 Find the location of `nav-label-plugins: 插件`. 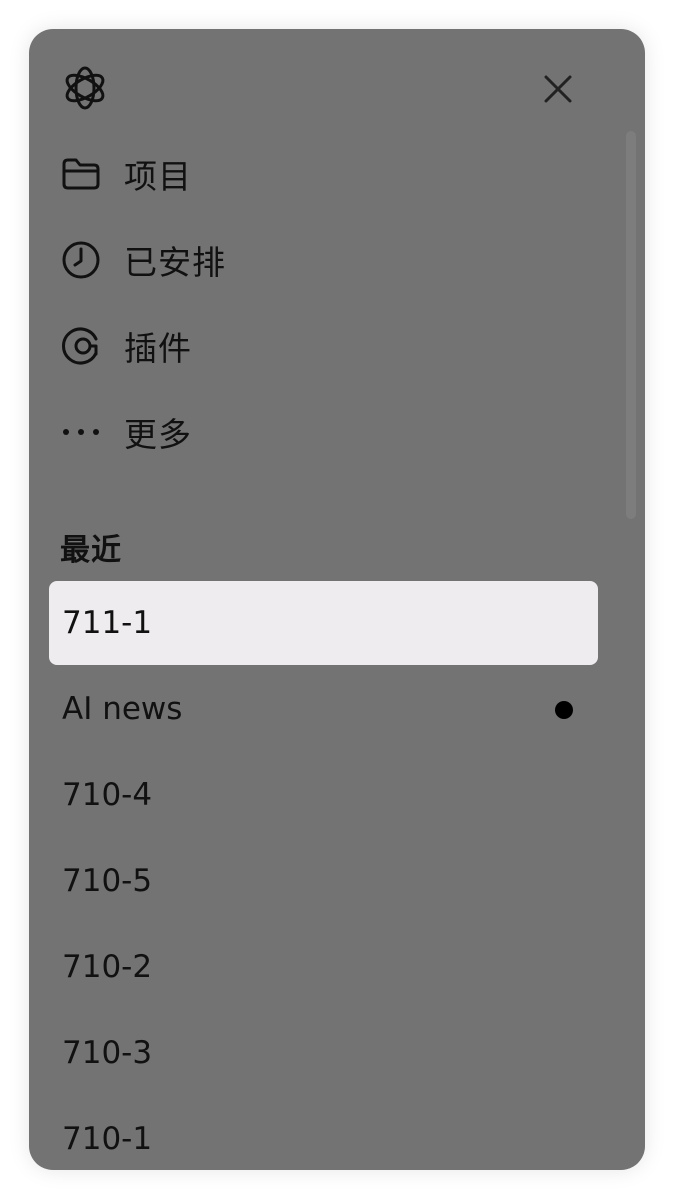

nav-label-plugins: 插件 is located at coordinates (158, 348).